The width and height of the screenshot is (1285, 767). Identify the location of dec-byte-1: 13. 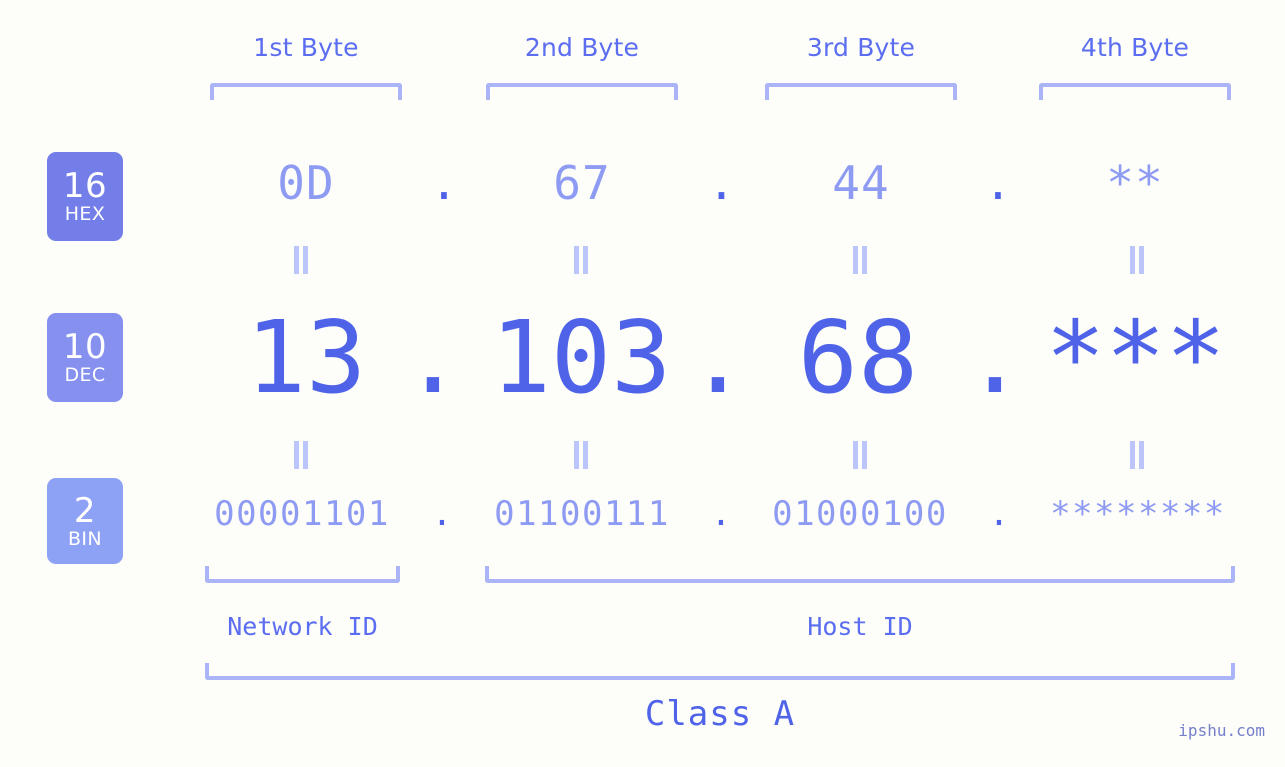
(306, 357).